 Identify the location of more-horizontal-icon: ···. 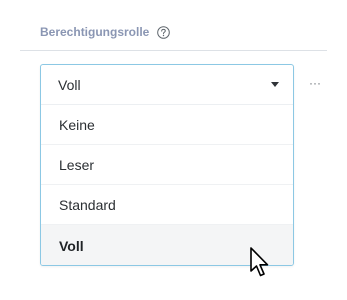
(315, 83).